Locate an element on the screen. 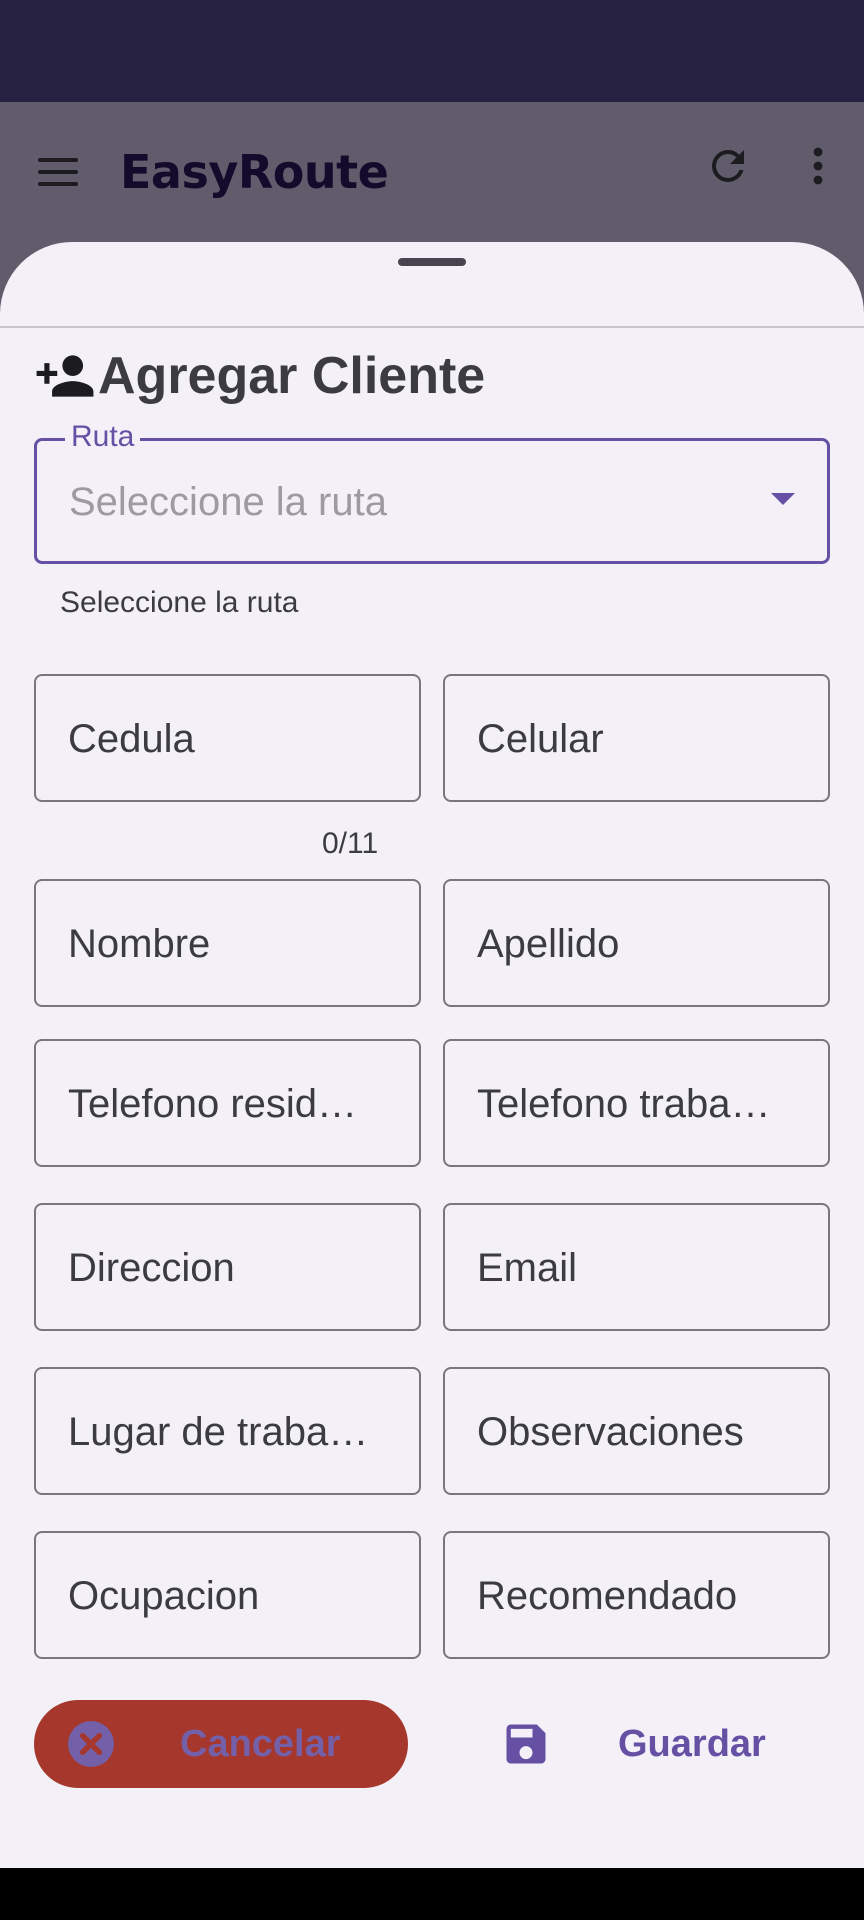 The height and width of the screenshot is (1920, 864). route-helper-text: Seleccione la ruta is located at coordinates (179, 602).